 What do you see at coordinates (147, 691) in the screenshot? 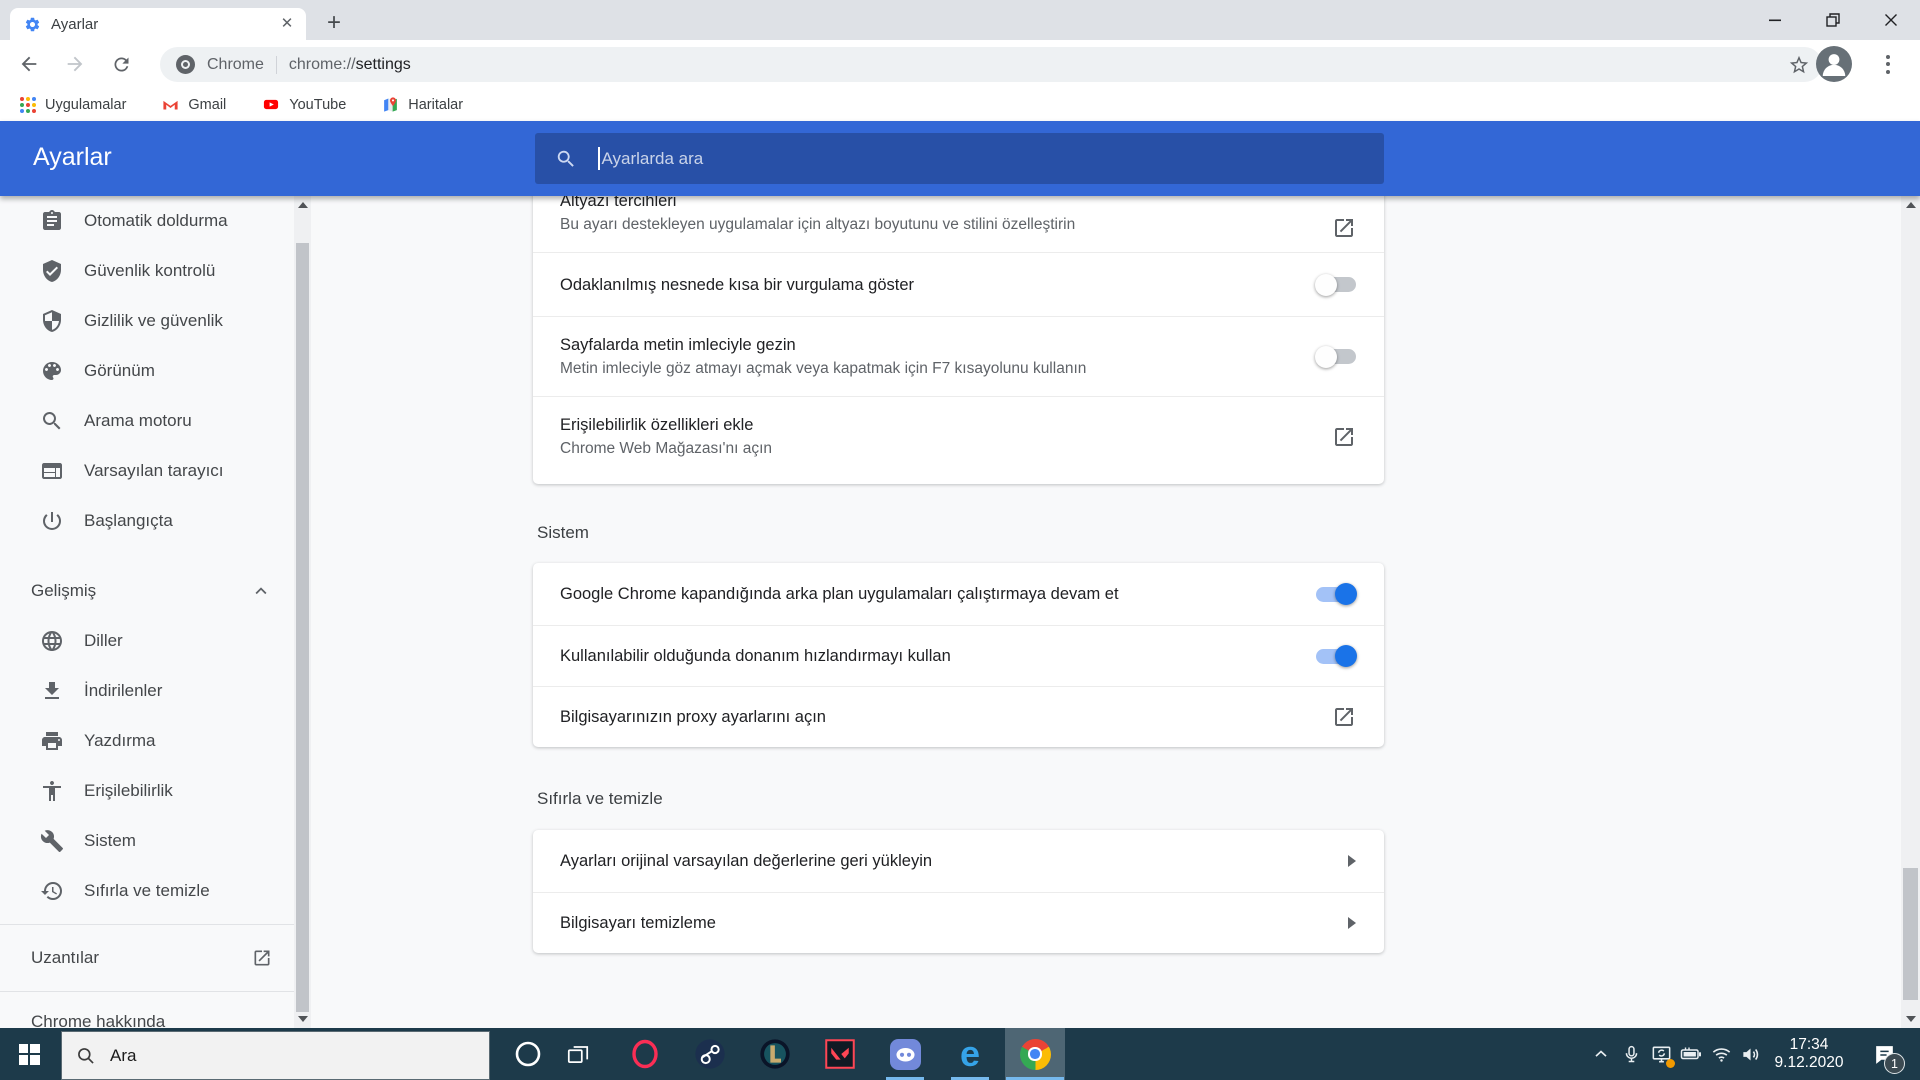
I see `sidebar-item-downloads: İndirilenler` at bounding box center [147, 691].